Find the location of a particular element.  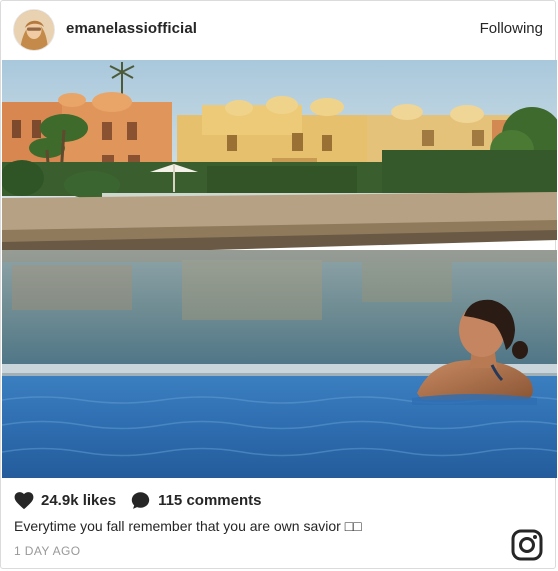

likes-count: 24.9k likes is located at coordinates (78, 500).